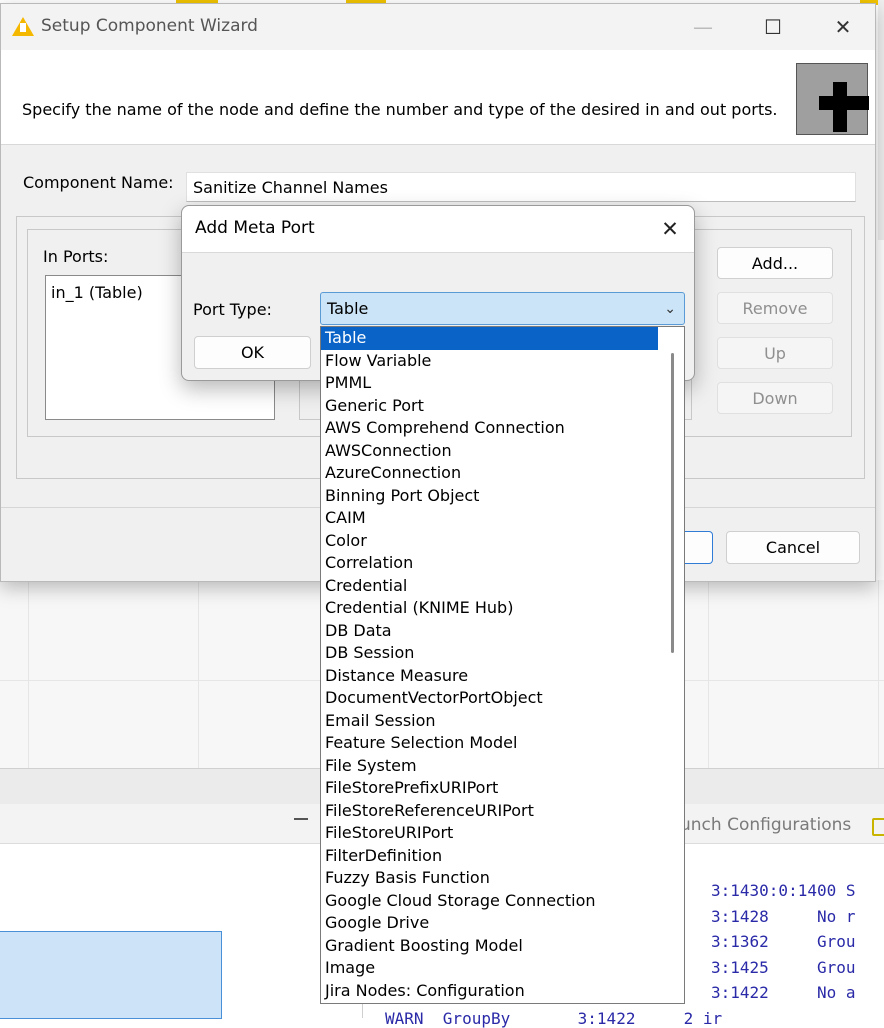 Image resolution: width=884 pixels, height=1028 pixels. I want to click on dropdown-option: PMML, so click(489, 383).